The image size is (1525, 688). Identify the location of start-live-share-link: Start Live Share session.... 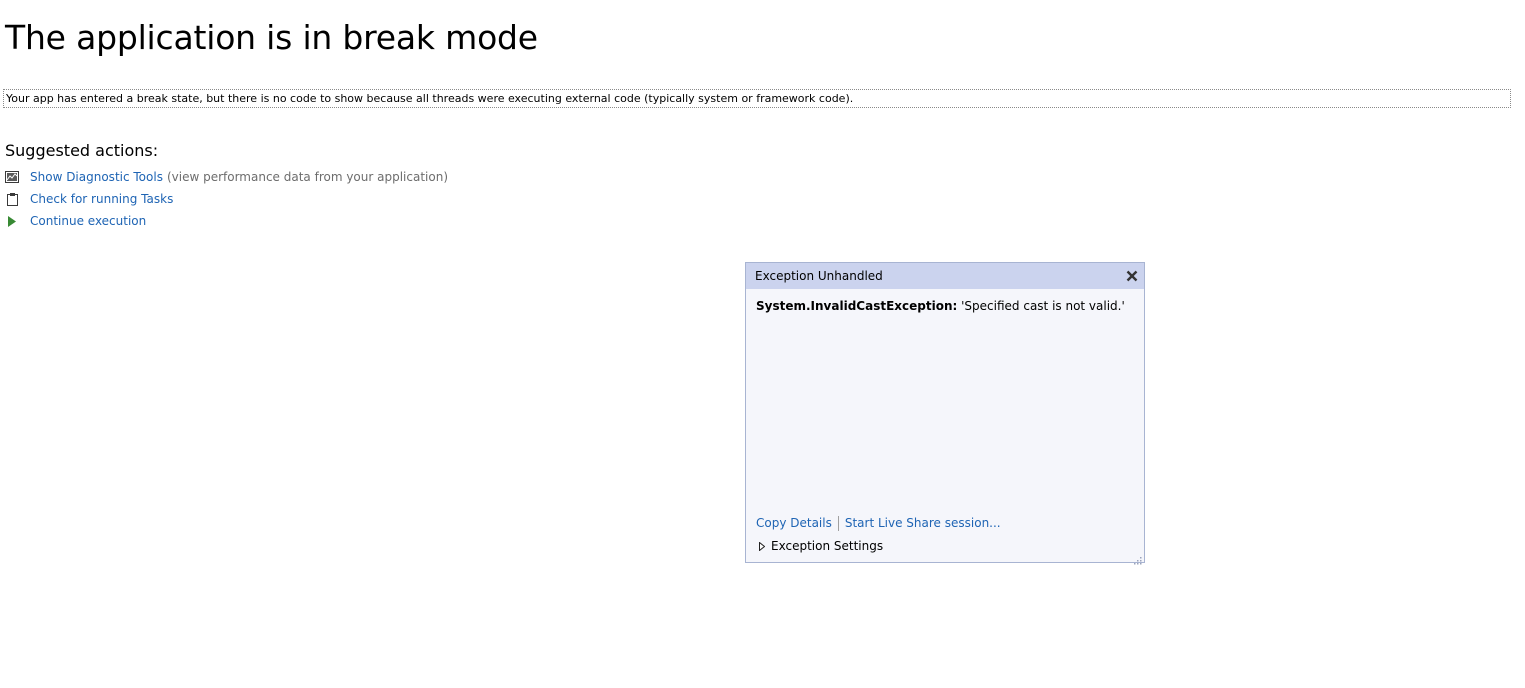
(923, 523).